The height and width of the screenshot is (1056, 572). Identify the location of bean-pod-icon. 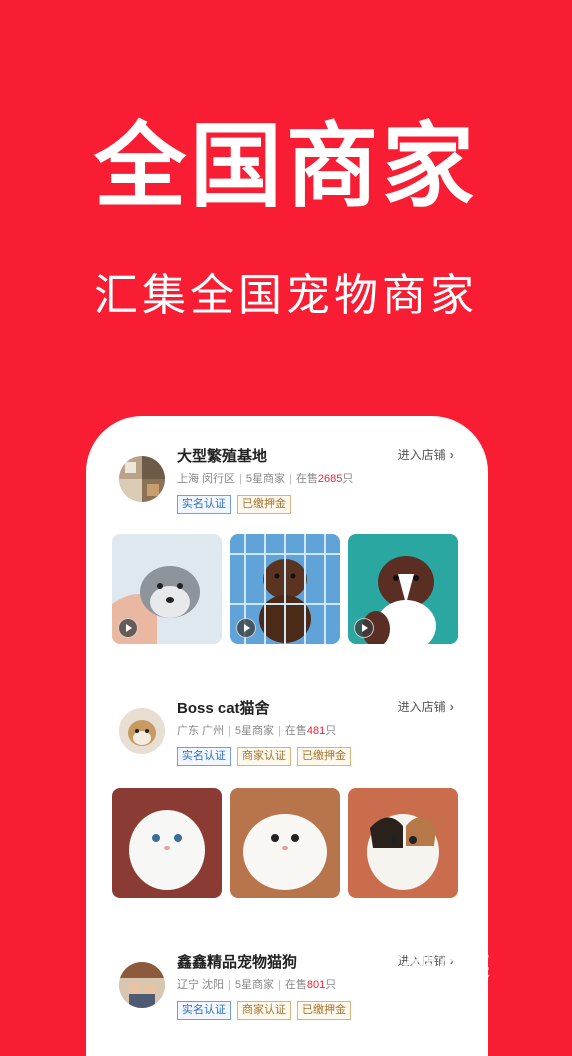
(393, 956).